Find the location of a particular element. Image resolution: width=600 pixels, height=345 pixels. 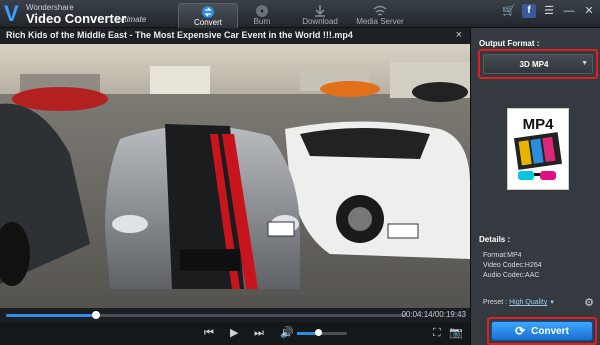

seek-bar: 00:04:14/00:19:43 is located at coordinates (235, 315).